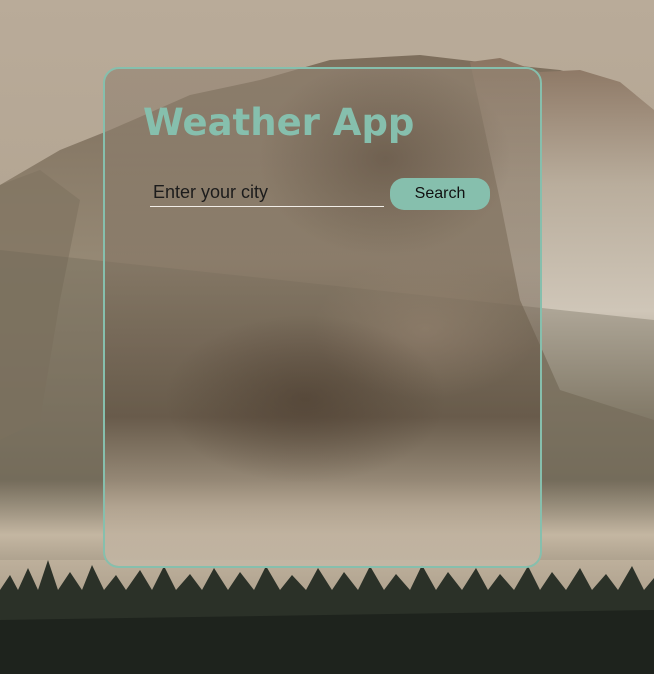  I want to click on app-title: Weather App, so click(279, 122).